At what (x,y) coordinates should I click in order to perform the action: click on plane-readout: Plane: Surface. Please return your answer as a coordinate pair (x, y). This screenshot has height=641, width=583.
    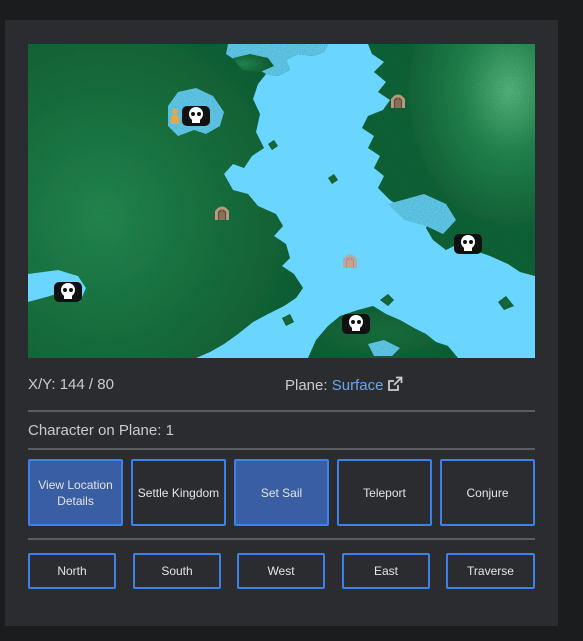
    Looking at the image, I should click on (344, 386).